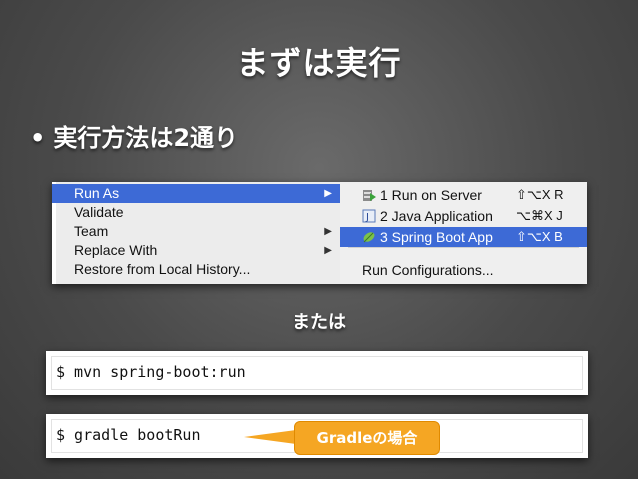 Image resolution: width=638 pixels, height=479 pixels. What do you see at coordinates (369, 237) in the screenshot?
I see `spring-leaf-icon` at bounding box center [369, 237].